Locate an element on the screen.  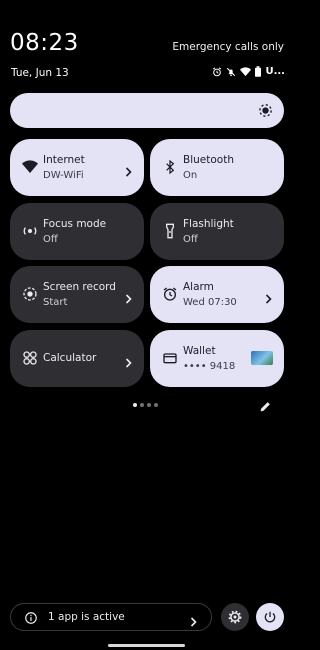
clock: 08:23 is located at coordinates (44, 43).